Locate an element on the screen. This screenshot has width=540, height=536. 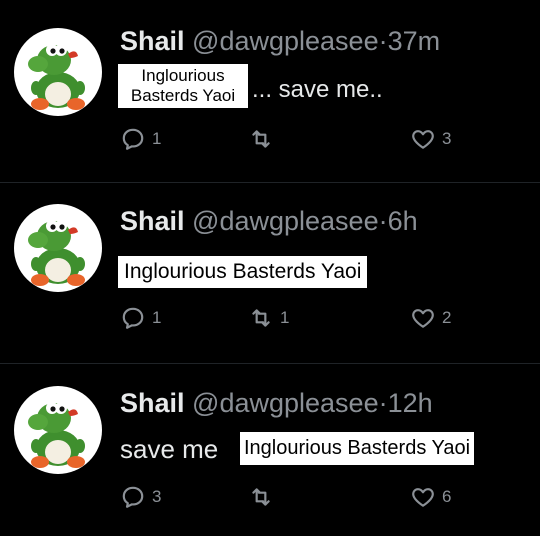
timestamp: 6h is located at coordinates (403, 221).